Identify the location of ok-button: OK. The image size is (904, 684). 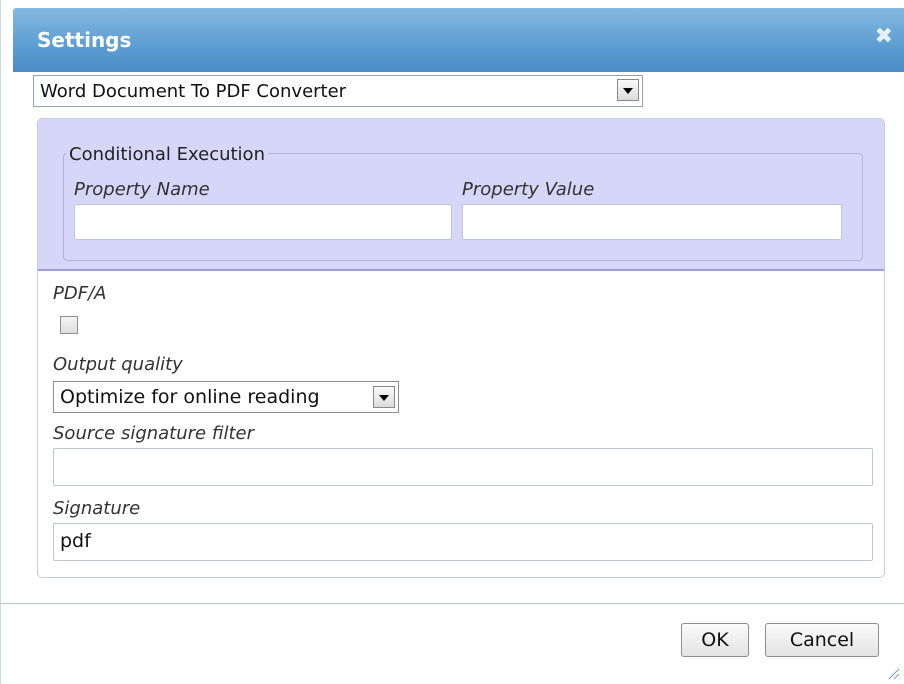
(715, 640).